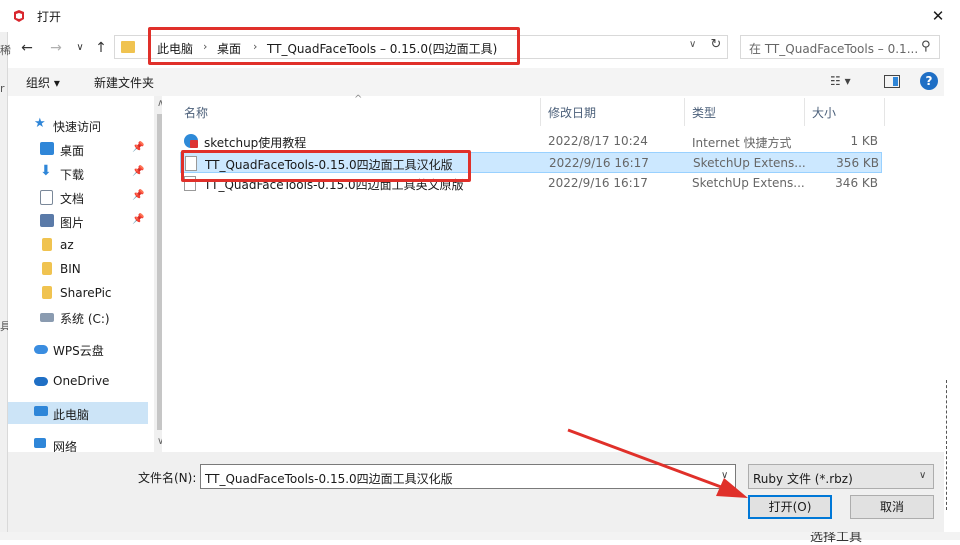 This screenshot has height=545, width=960. Describe the element at coordinates (824, 112) in the screenshot. I see `column-header-size: 大小` at that location.